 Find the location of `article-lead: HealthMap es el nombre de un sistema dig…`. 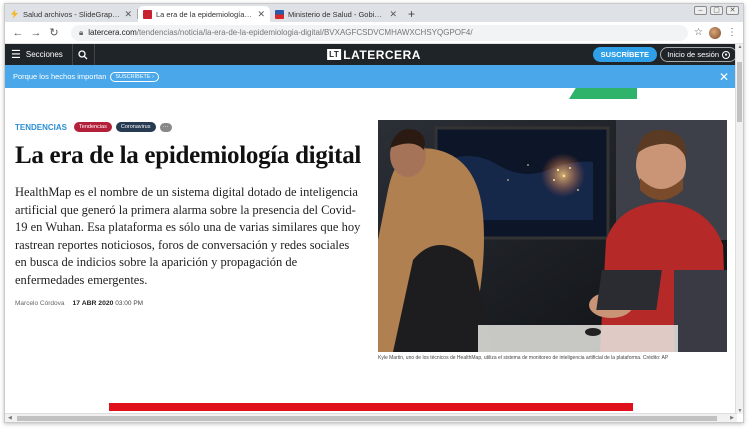

article-lead: HealthMap es el nombre de un sistema dig… is located at coordinates (188, 236).